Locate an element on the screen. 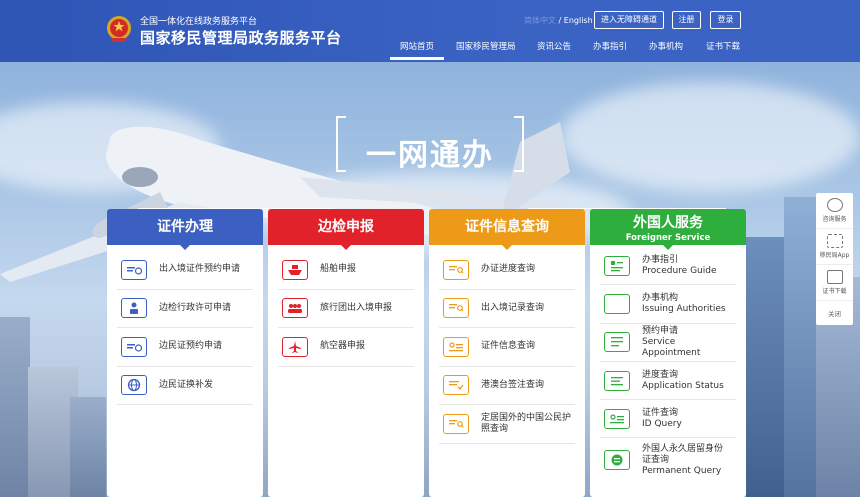 The height and width of the screenshot is (497, 860). download-document-icon is located at coordinates (834, 277).